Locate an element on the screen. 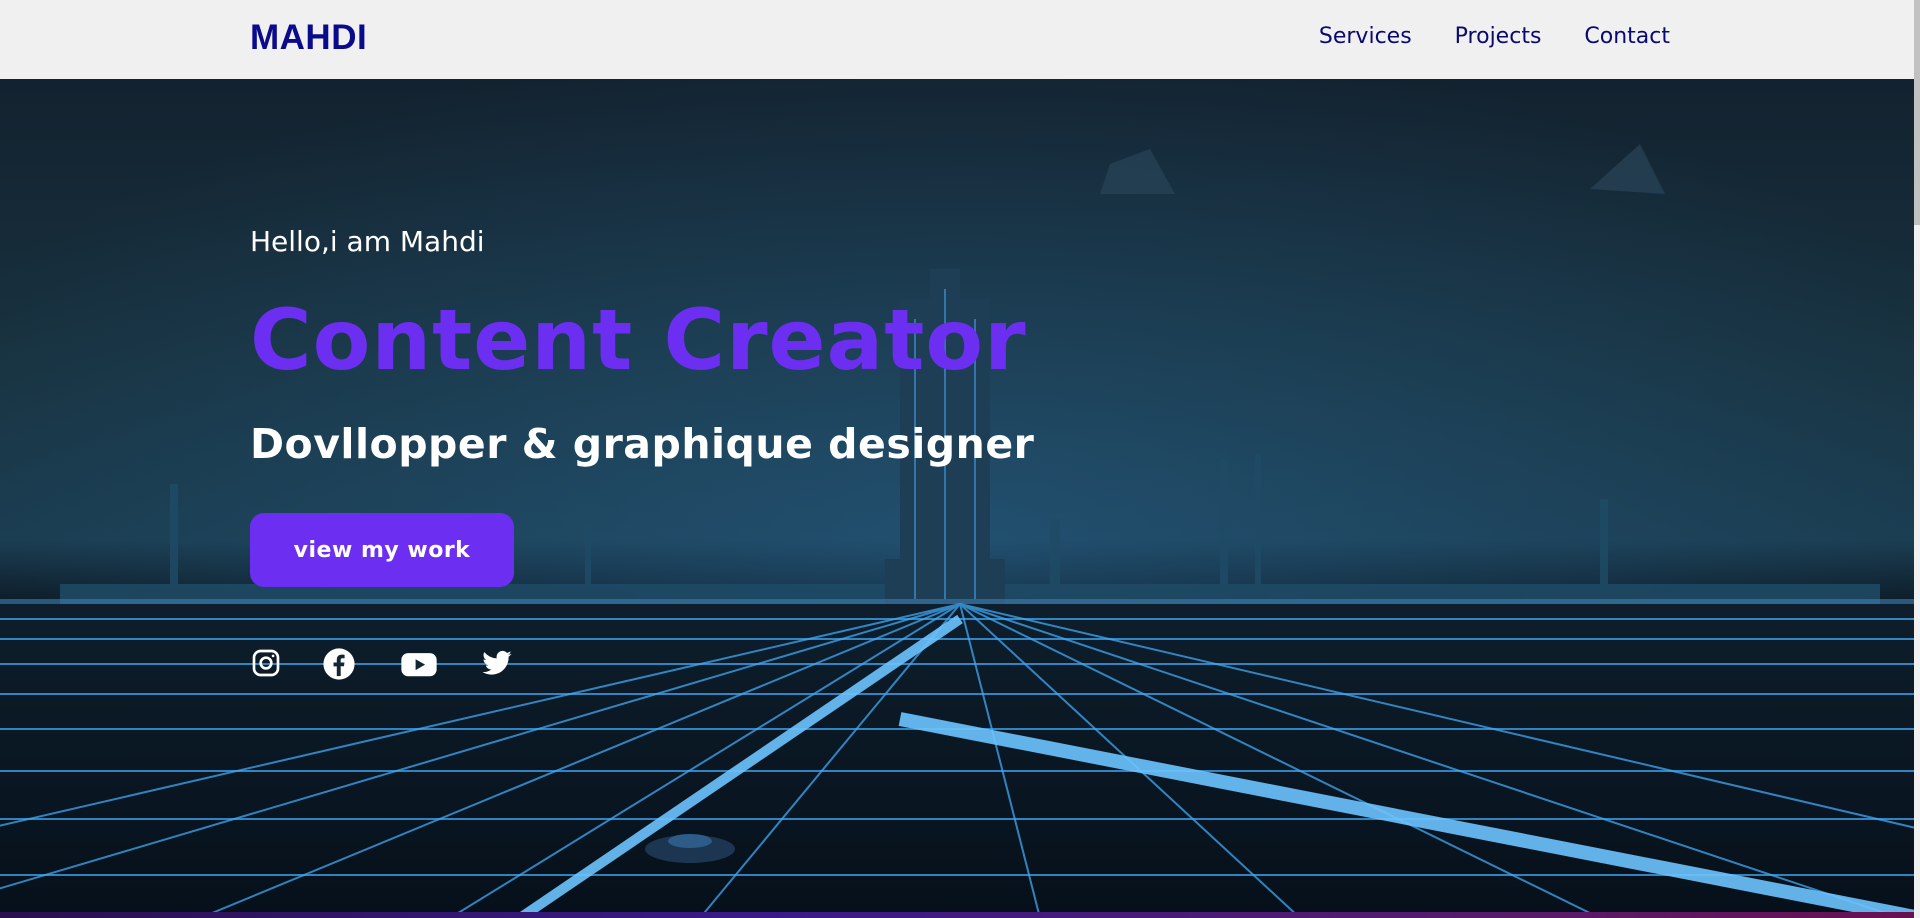 The width and height of the screenshot is (1920, 918). view-my-work-button: view my work is located at coordinates (382, 550).